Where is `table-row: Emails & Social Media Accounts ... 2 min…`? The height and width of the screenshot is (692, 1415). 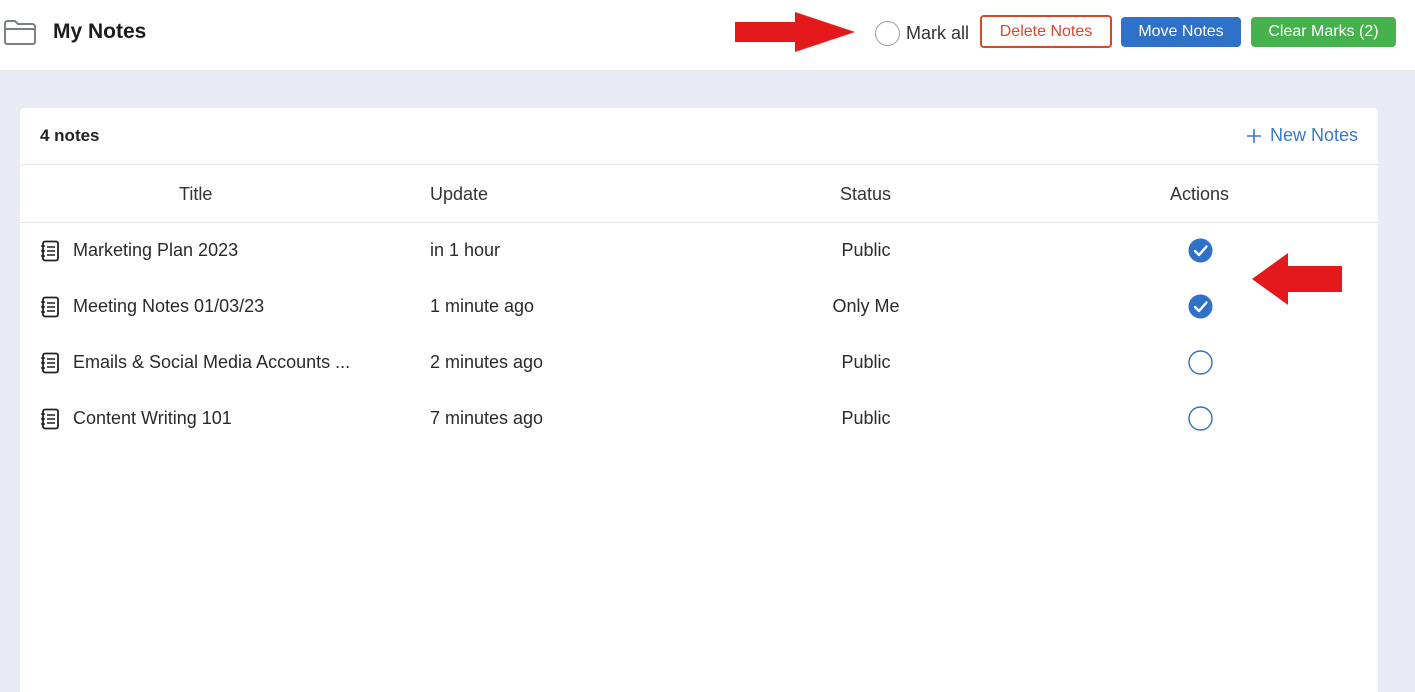
table-row: Emails & Social Media Accounts ... 2 min… is located at coordinates (699, 362).